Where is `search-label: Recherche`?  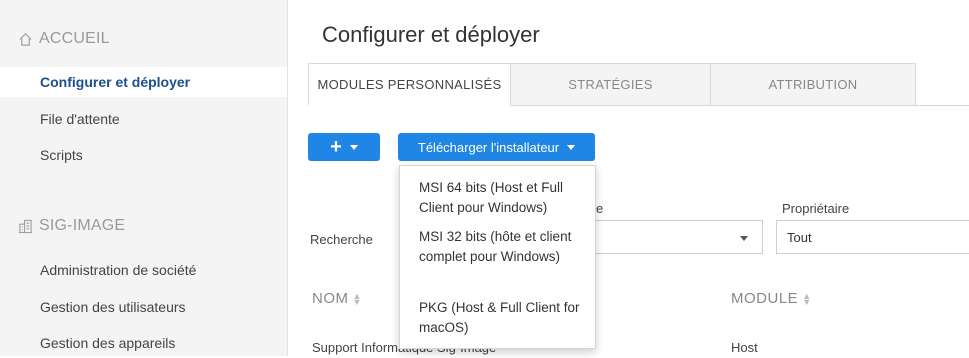
search-label: Recherche is located at coordinates (341, 239).